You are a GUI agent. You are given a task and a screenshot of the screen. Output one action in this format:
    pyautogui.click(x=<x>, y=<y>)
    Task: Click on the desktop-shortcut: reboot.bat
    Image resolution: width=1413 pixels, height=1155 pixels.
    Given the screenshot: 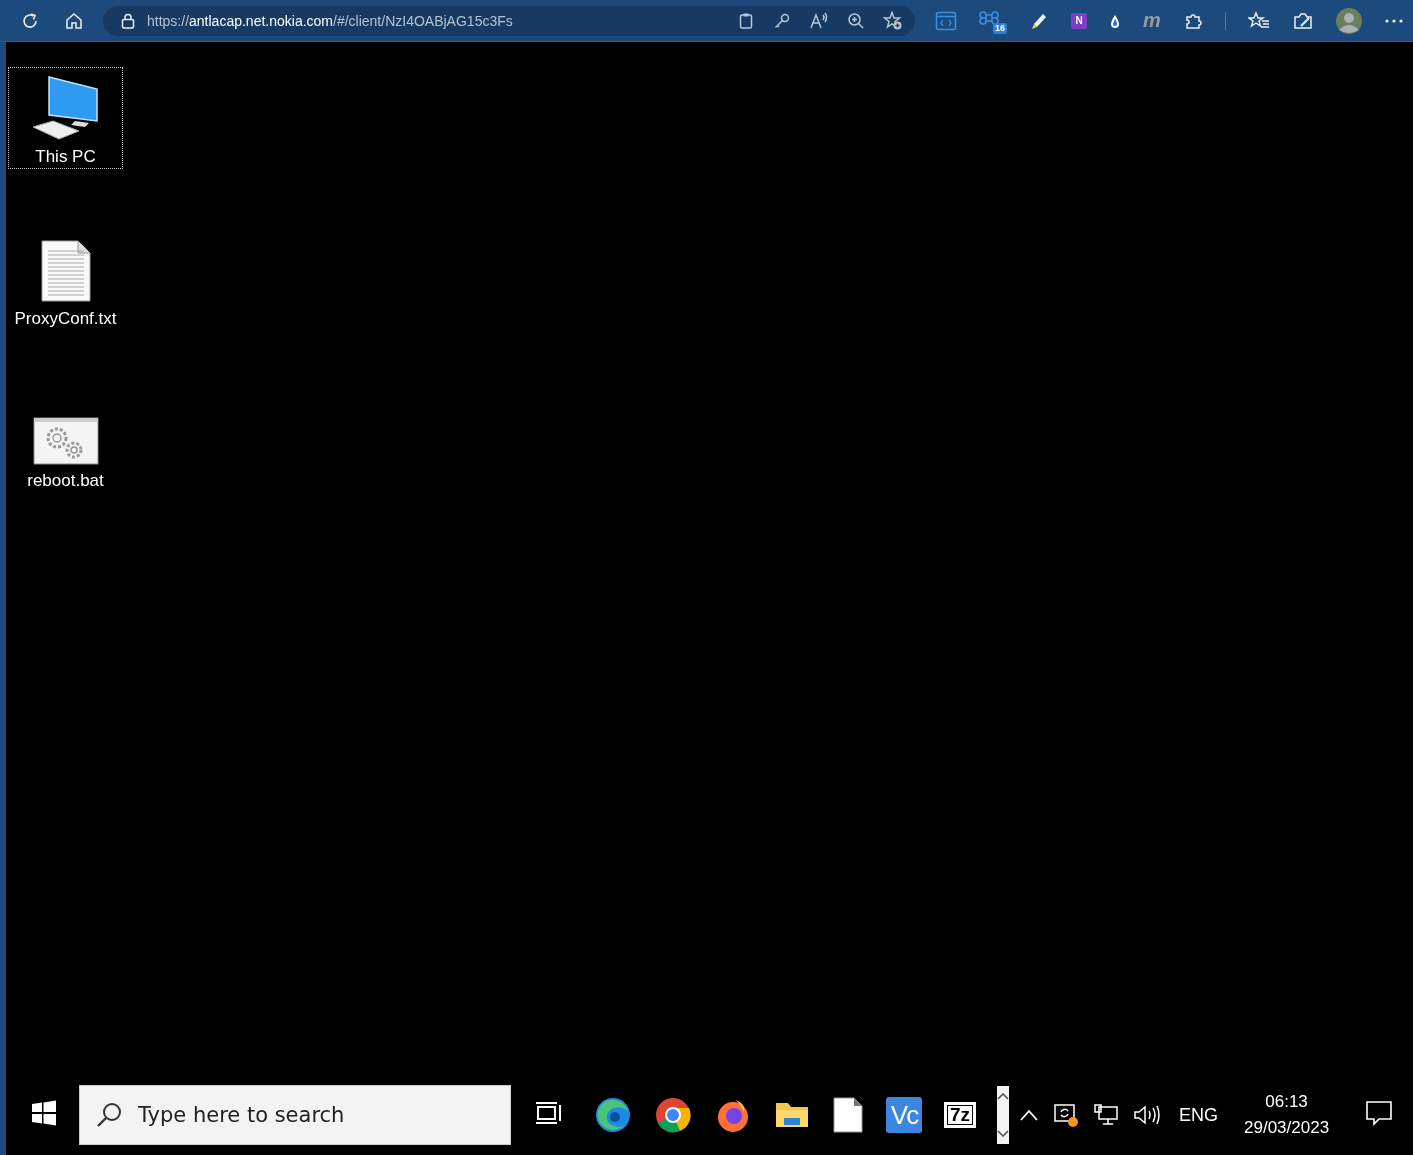 What is the action you would take?
    pyautogui.click(x=65, y=442)
    